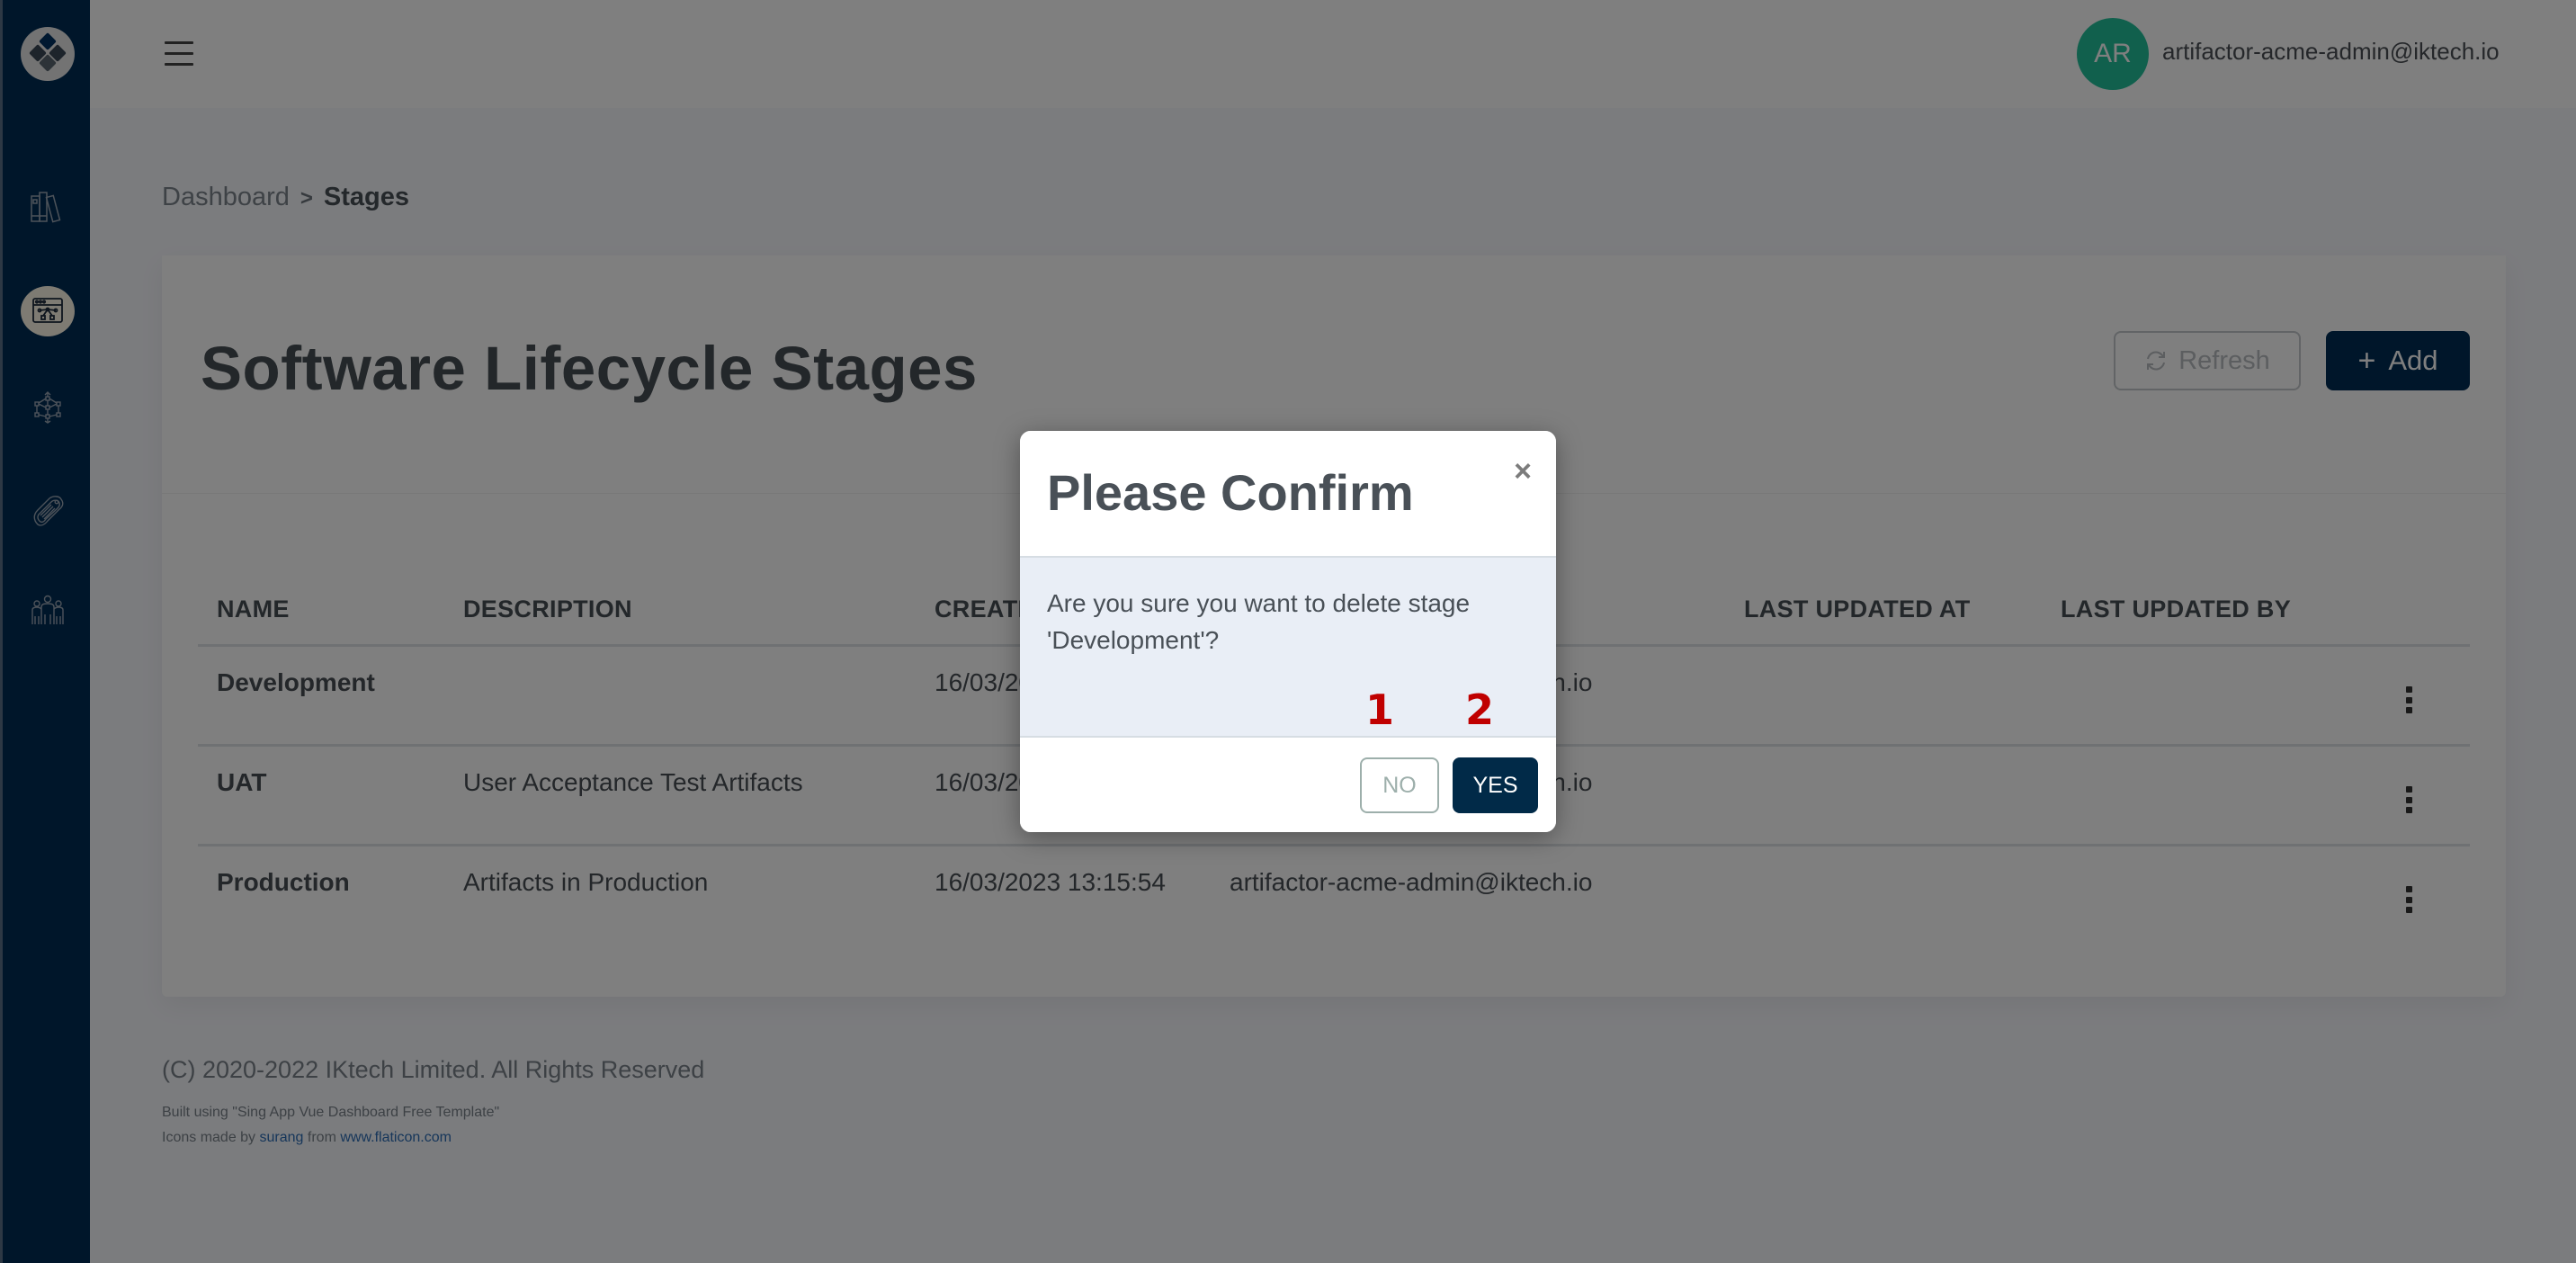  What do you see at coordinates (1522, 471) in the screenshot?
I see `close-icon: ×` at bounding box center [1522, 471].